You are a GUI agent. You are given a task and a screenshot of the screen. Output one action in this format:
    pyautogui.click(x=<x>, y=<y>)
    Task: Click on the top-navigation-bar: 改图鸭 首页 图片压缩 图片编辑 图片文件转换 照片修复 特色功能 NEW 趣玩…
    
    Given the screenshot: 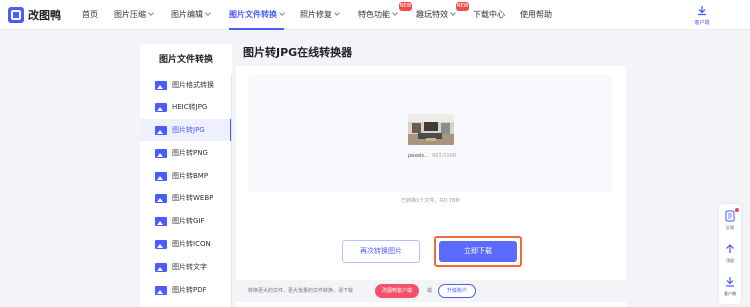 What is the action you would take?
    pyautogui.click(x=375, y=15)
    